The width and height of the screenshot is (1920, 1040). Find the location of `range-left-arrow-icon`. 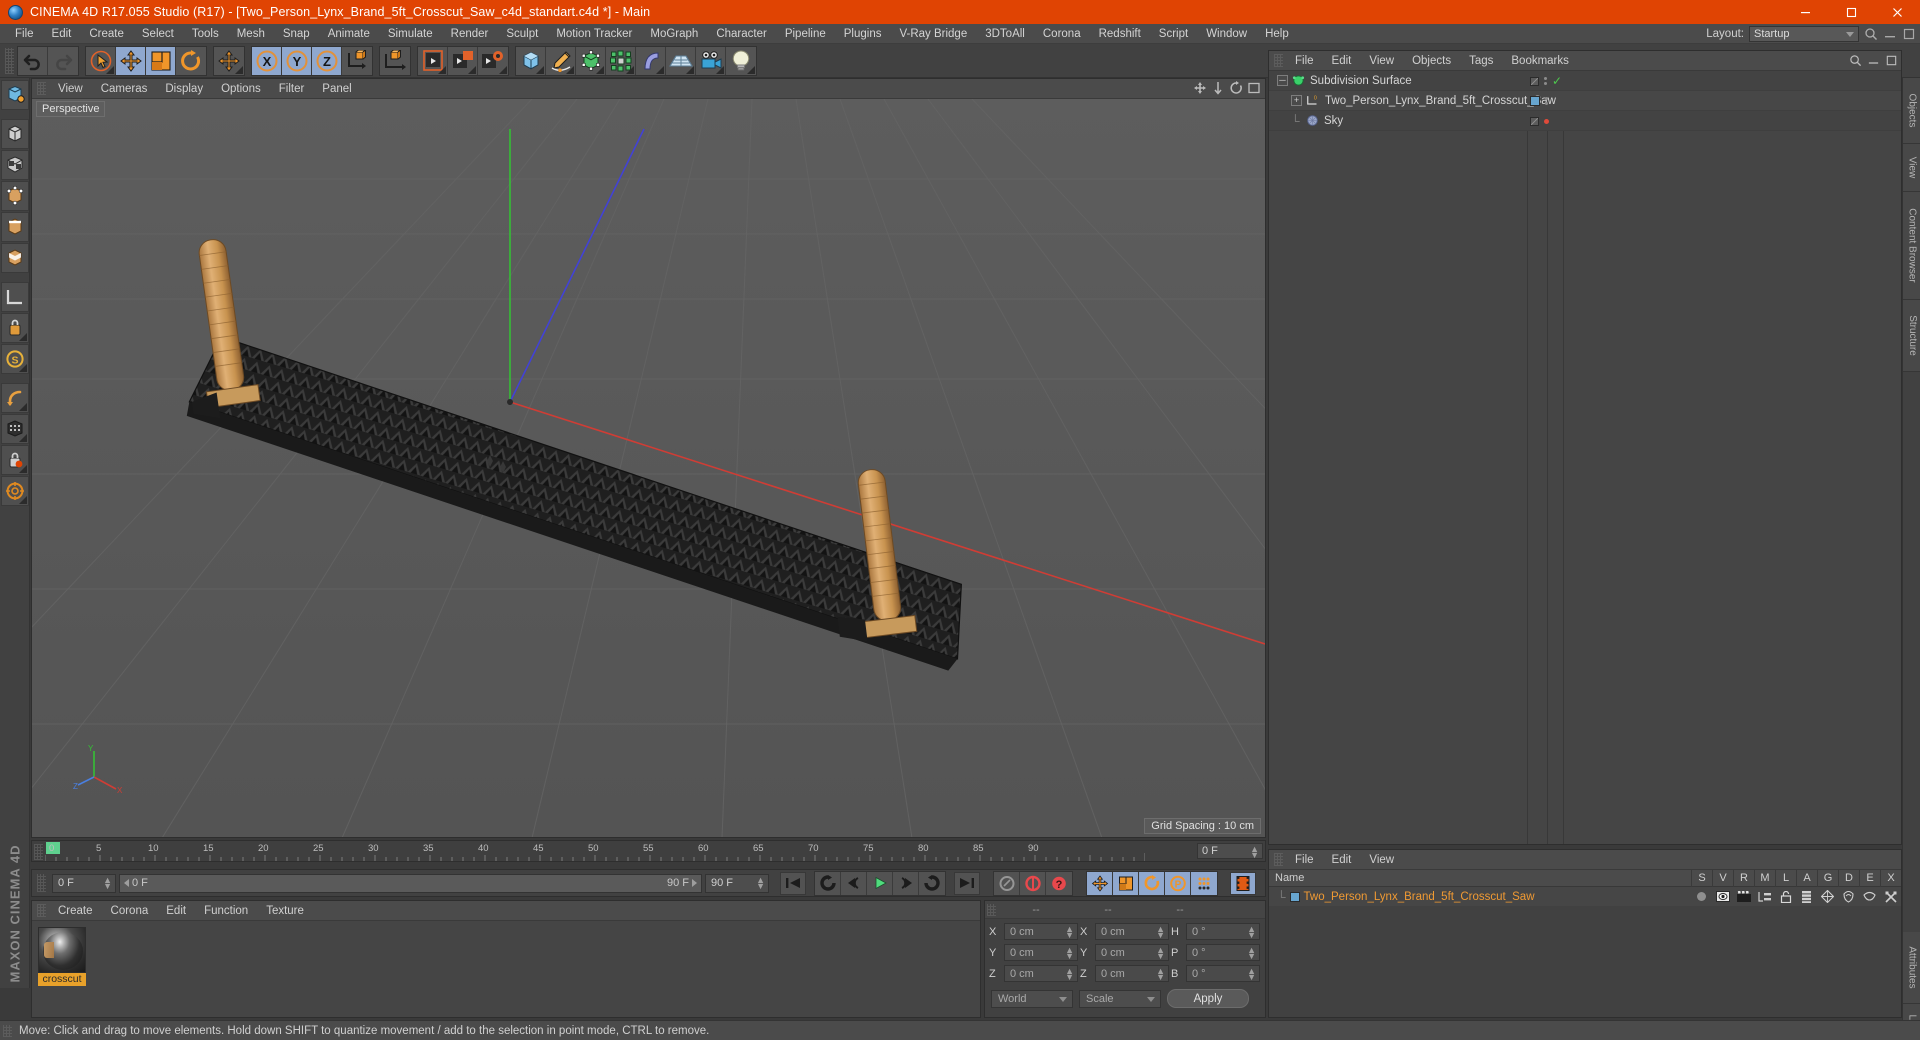

range-left-arrow-icon is located at coordinates (126, 883).